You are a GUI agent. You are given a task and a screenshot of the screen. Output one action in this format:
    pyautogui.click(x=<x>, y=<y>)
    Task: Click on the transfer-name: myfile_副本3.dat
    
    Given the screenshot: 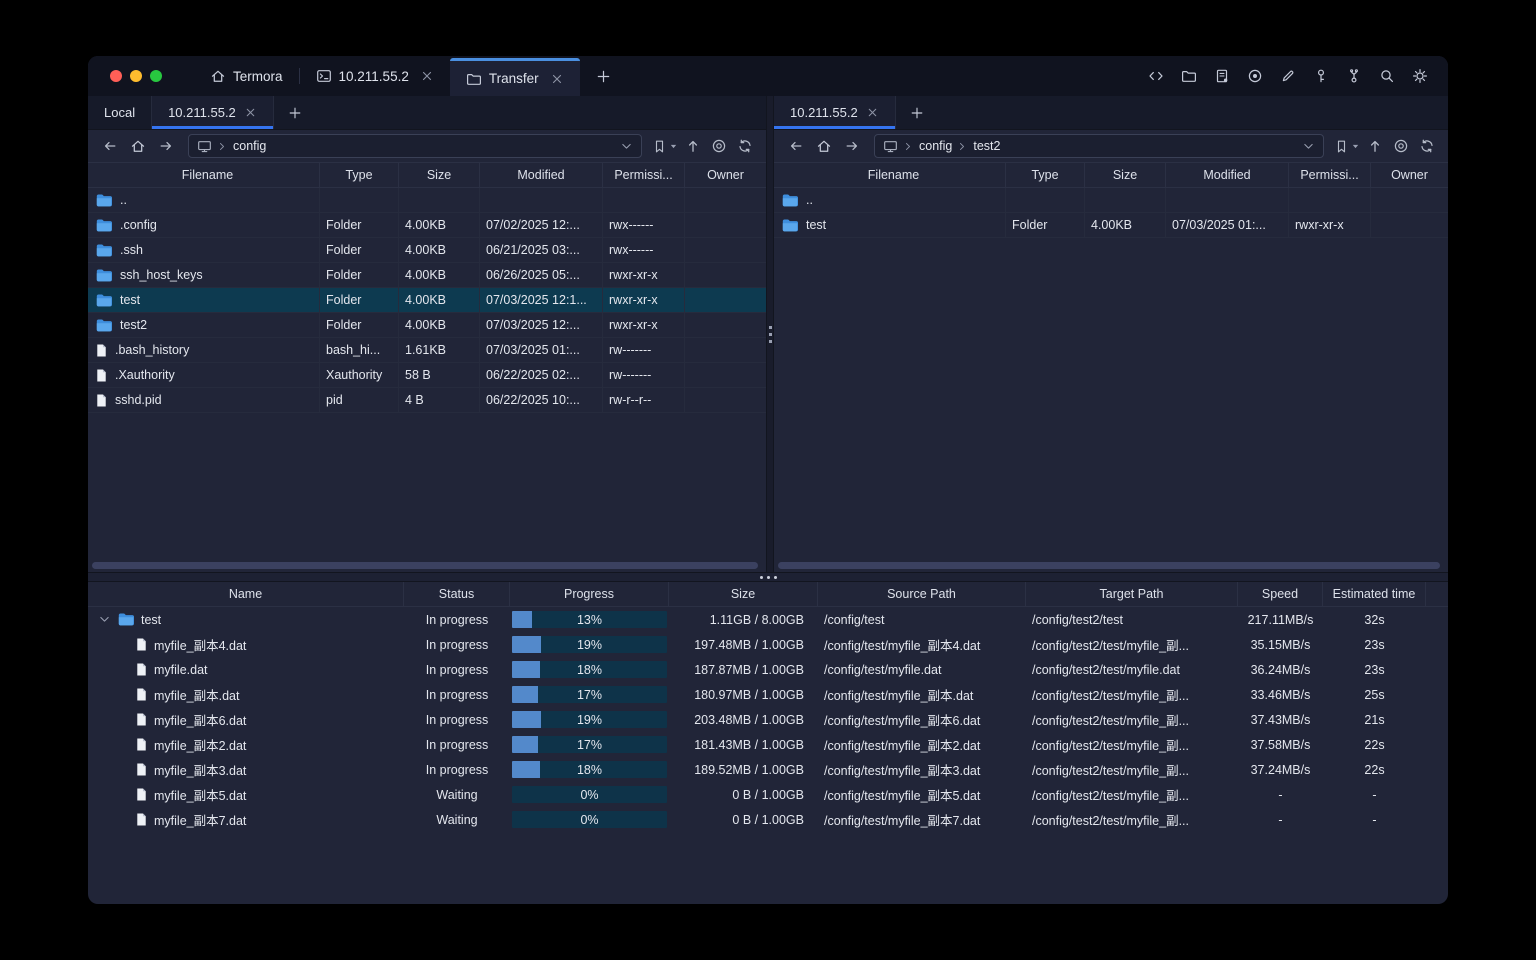 What is the action you would take?
    pyautogui.click(x=200, y=771)
    